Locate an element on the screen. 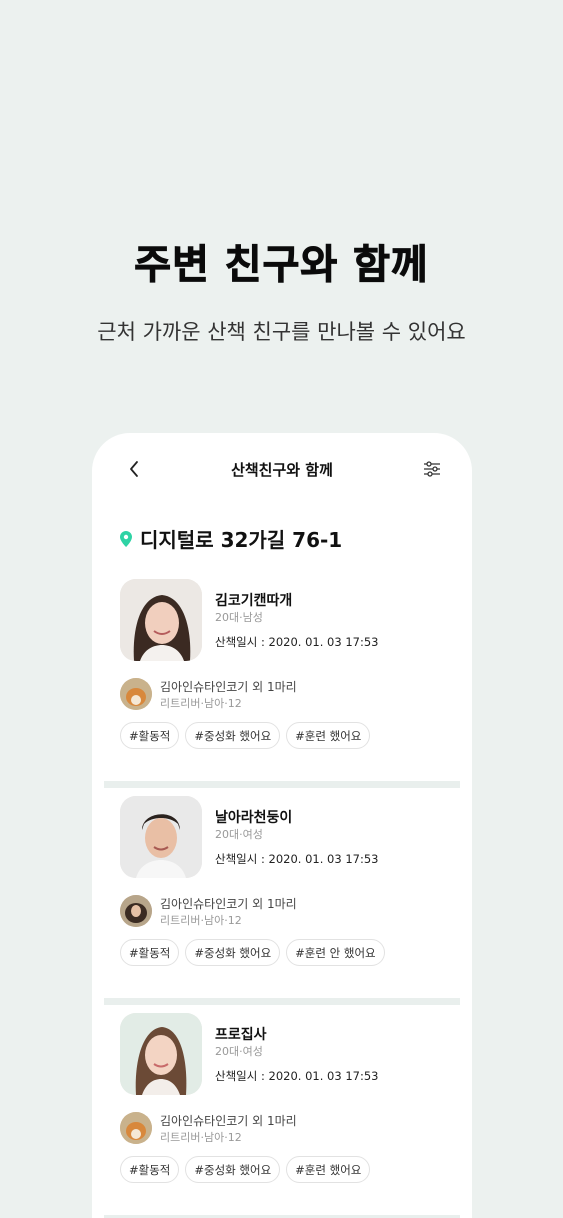  location-address: 디지털로 32가길 76-1 is located at coordinates (241, 540).